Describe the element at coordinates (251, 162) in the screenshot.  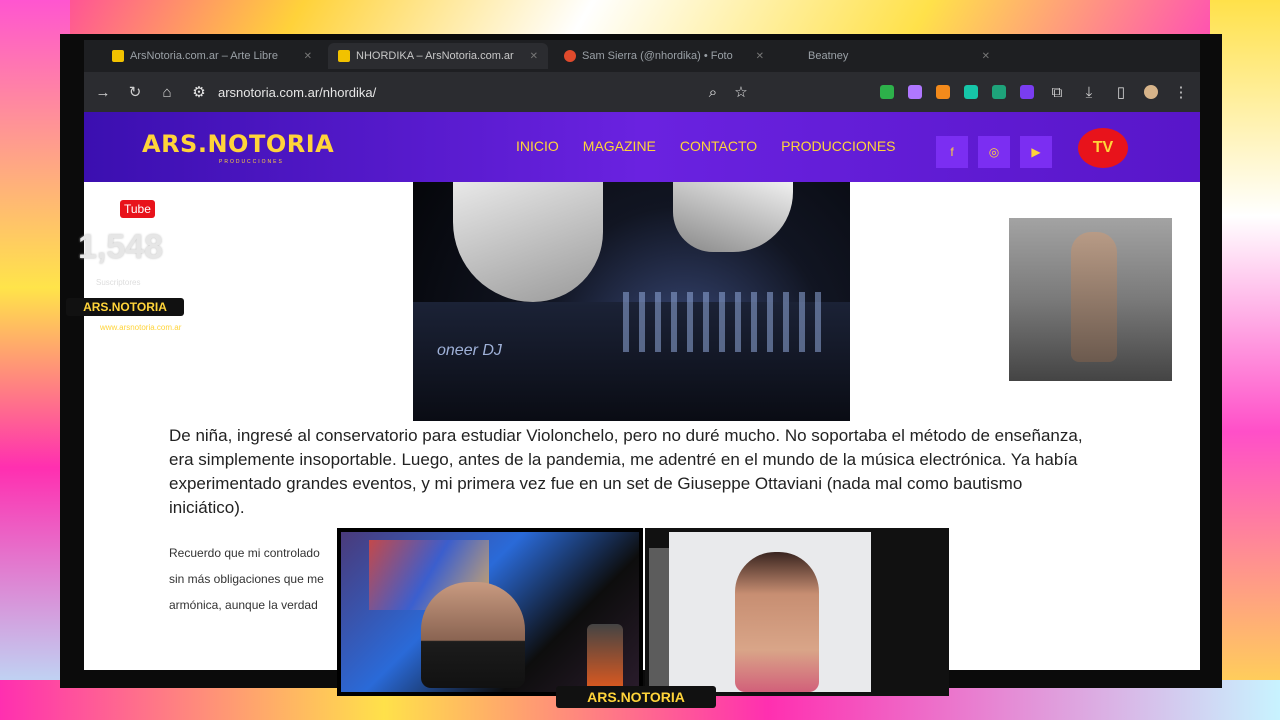
I see `site-logo-subtitle: PRODUCCIONES` at that location.